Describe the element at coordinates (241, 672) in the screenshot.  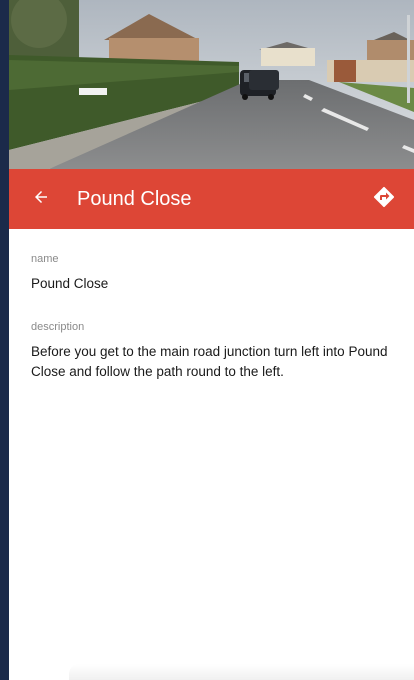
I see `bottom-sheet-edge` at that location.